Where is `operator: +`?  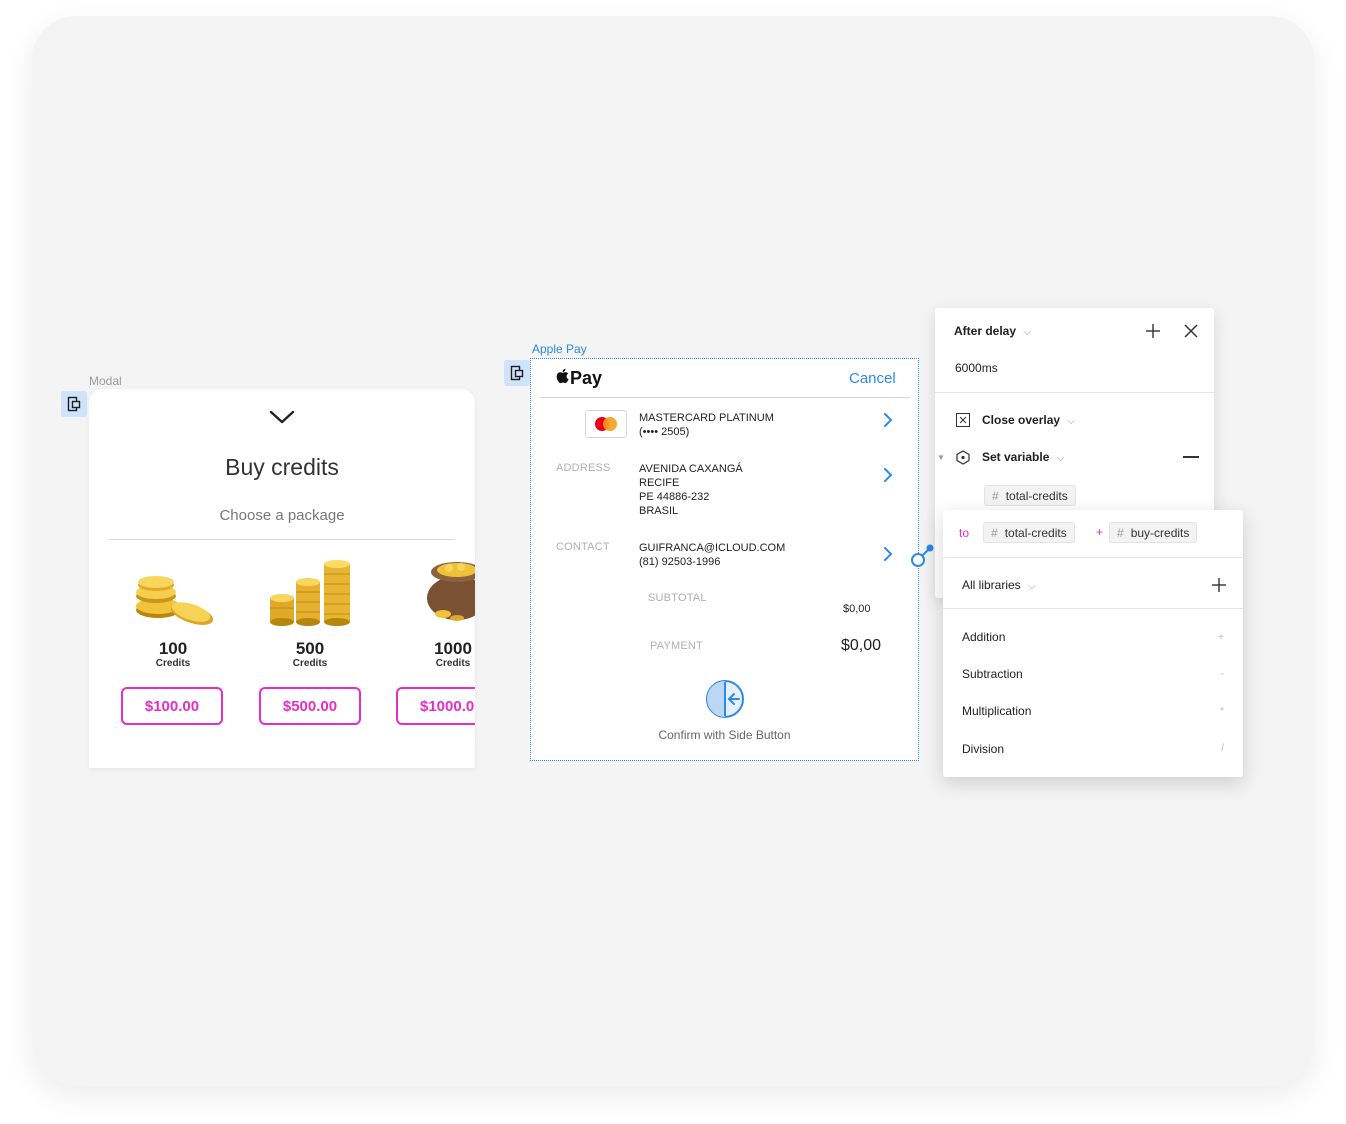
operator: + is located at coordinates (1100, 532).